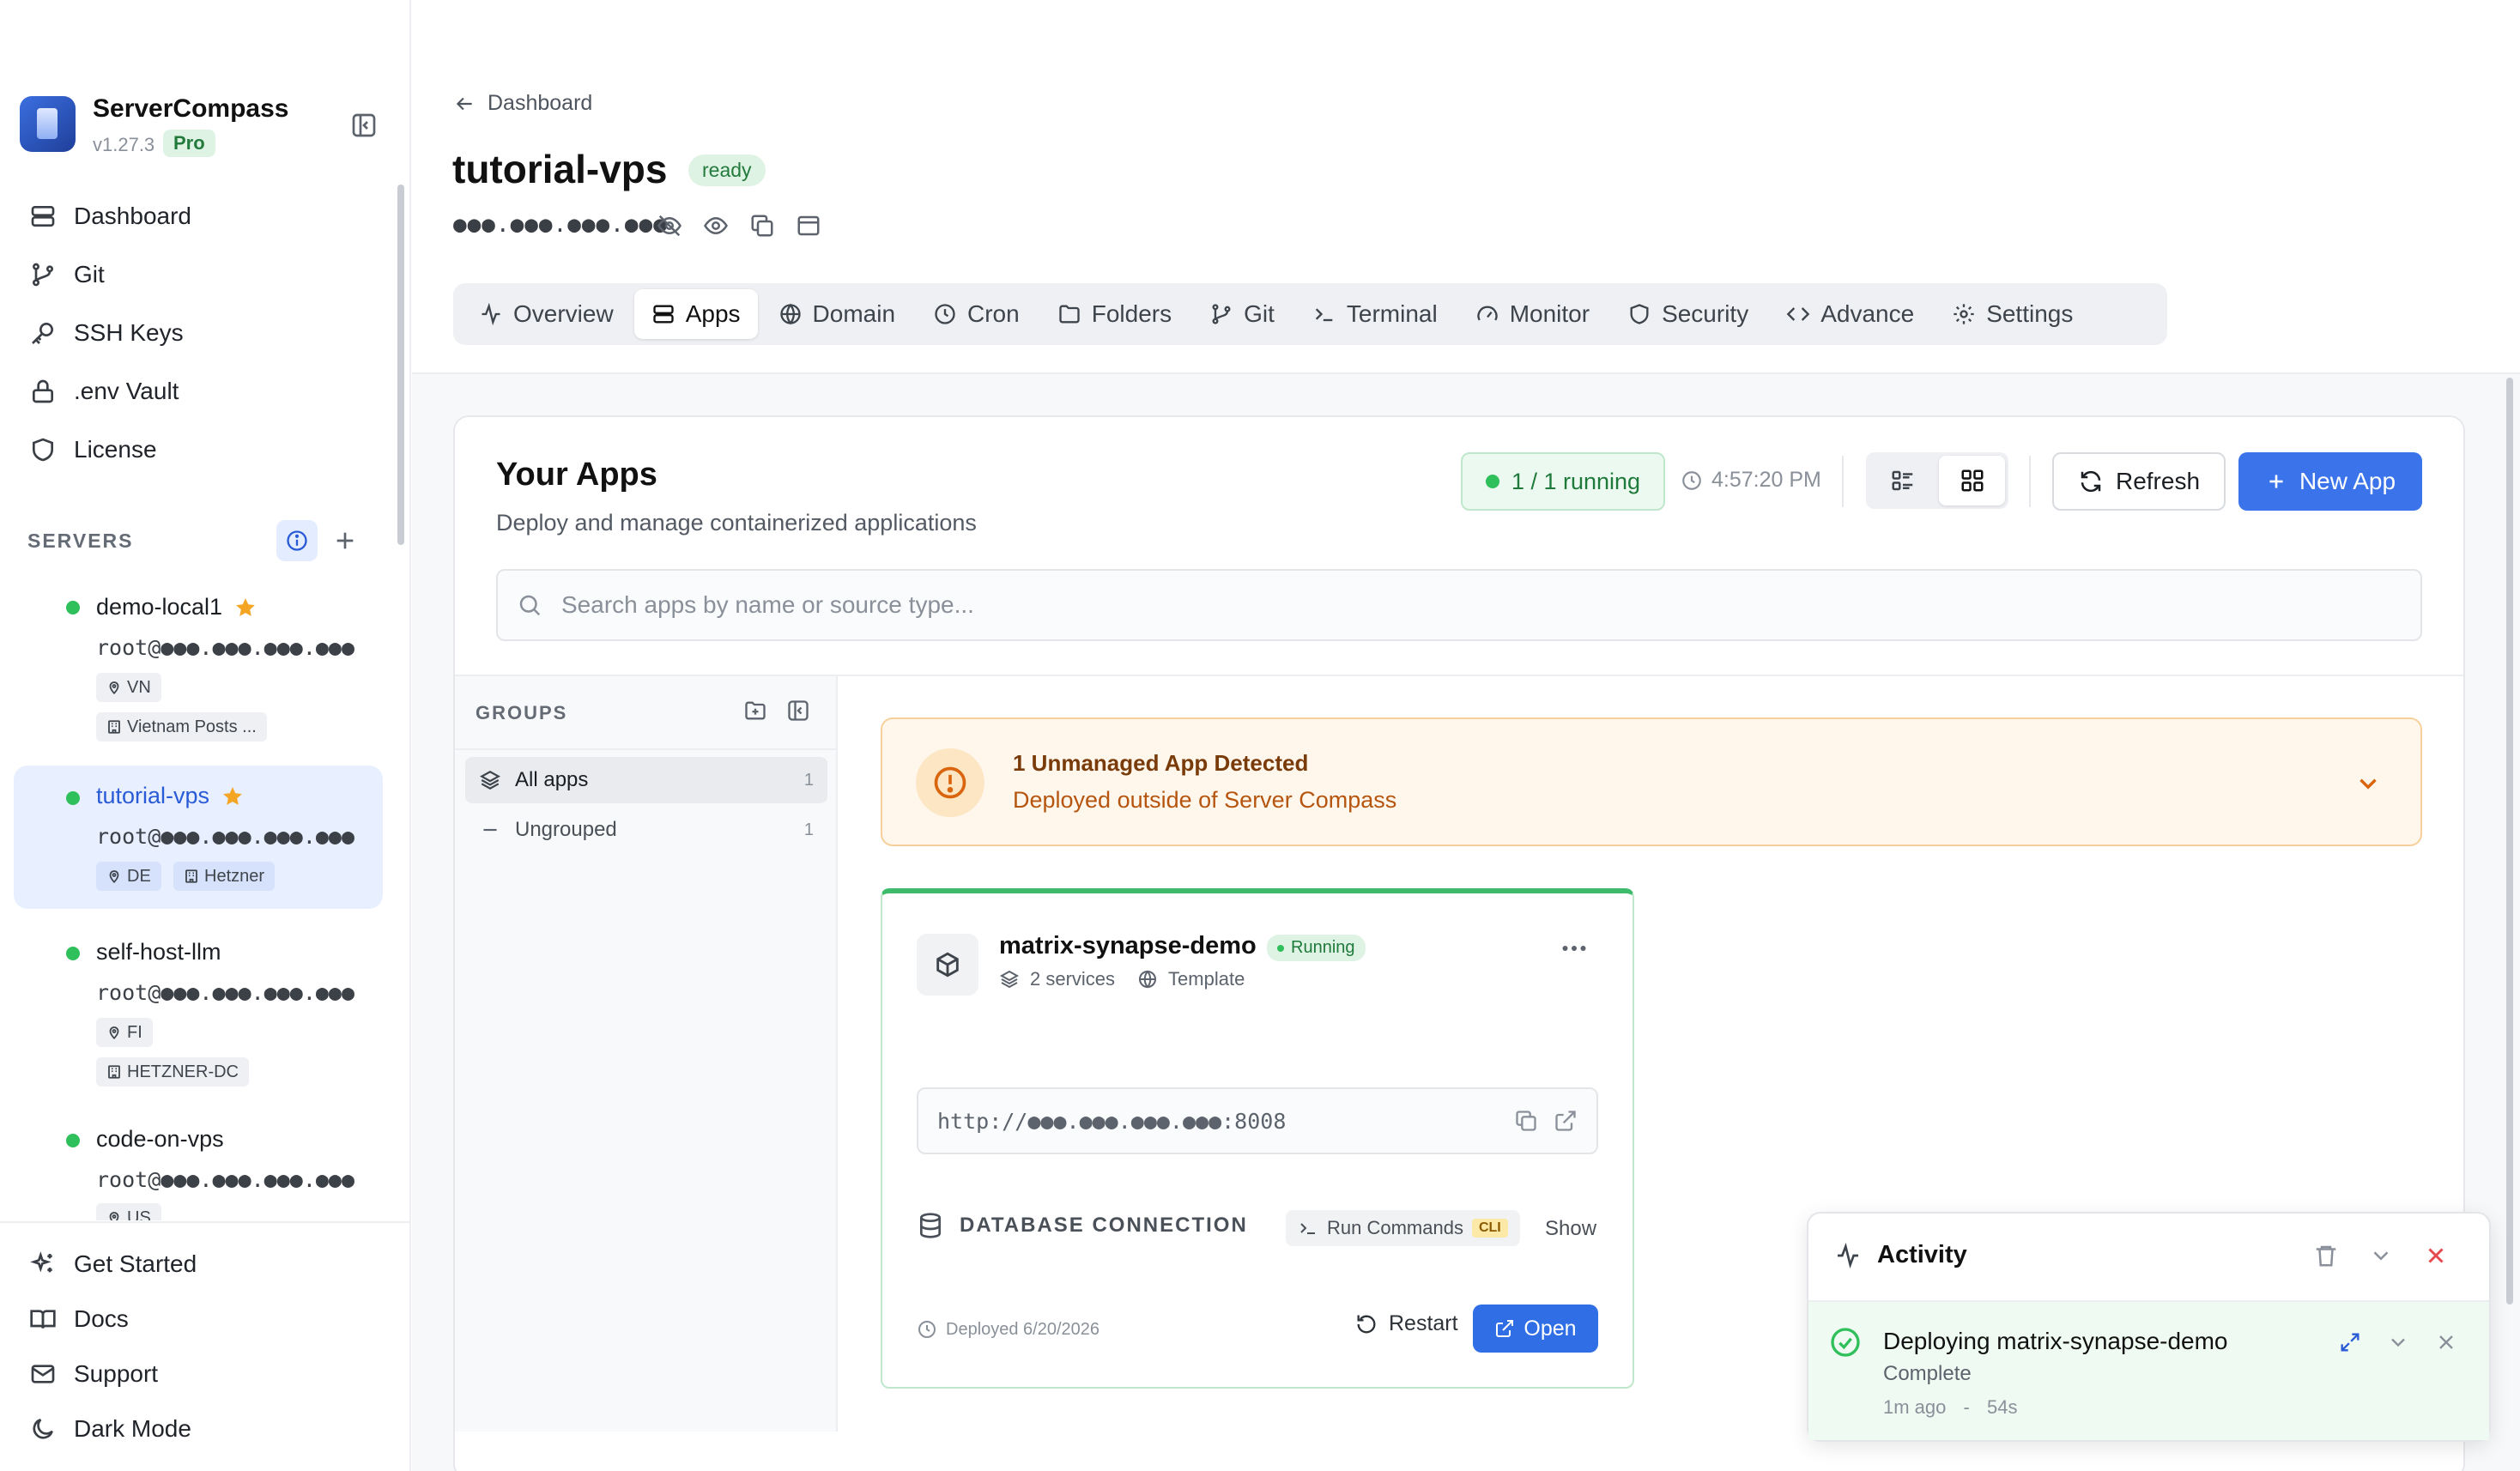 Image resolution: width=2520 pixels, height=1471 pixels. Describe the element at coordinates (67, 274) in the screenshot. I see `nav-git: Git` at that location.